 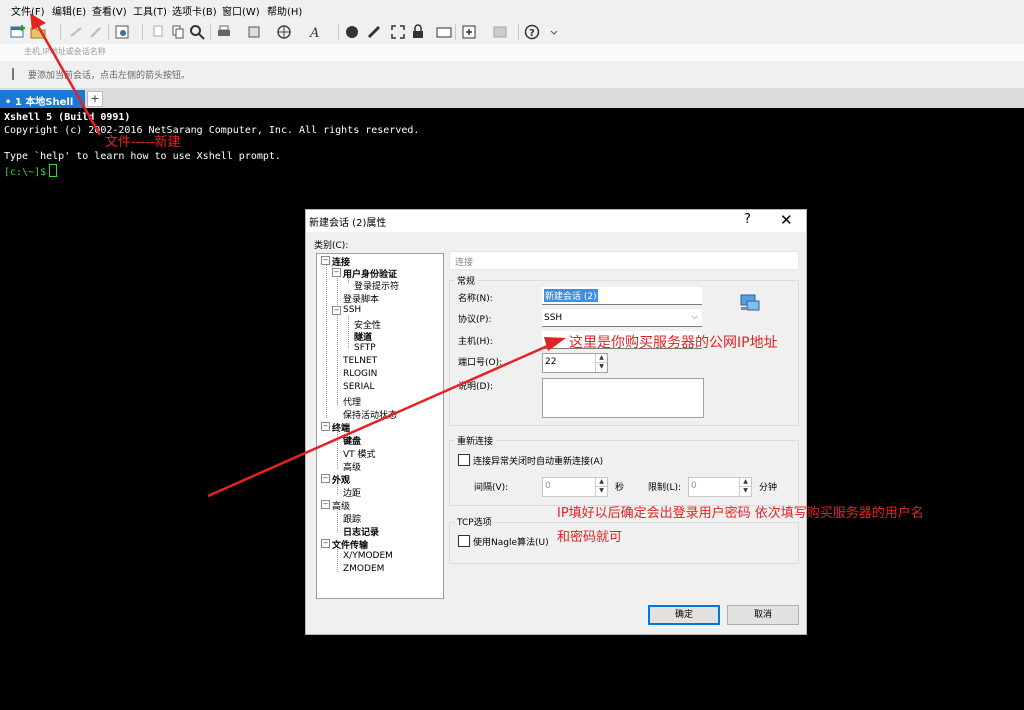 What do you see at coordinates (601, 487) in the screenshot?
I see `interval-spinner: ▲ ▼` at bounding box center [601, 487].